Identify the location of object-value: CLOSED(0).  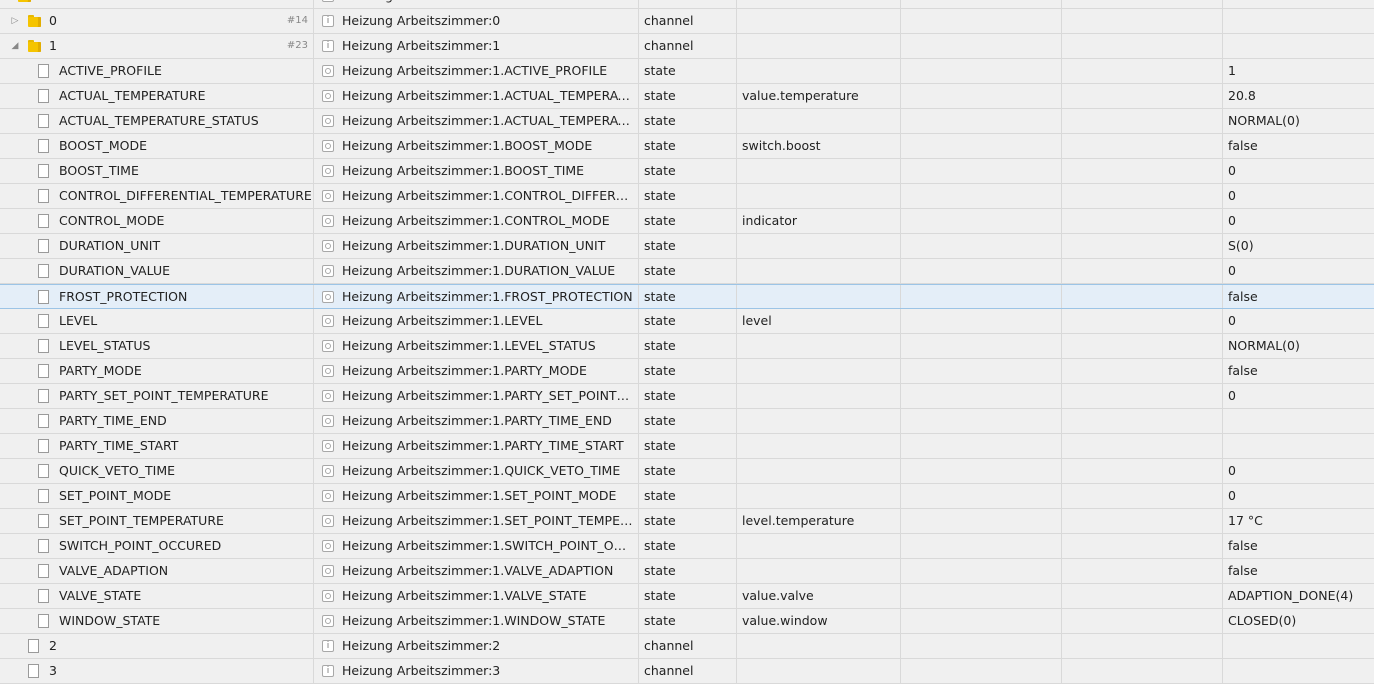
(1301, 621).